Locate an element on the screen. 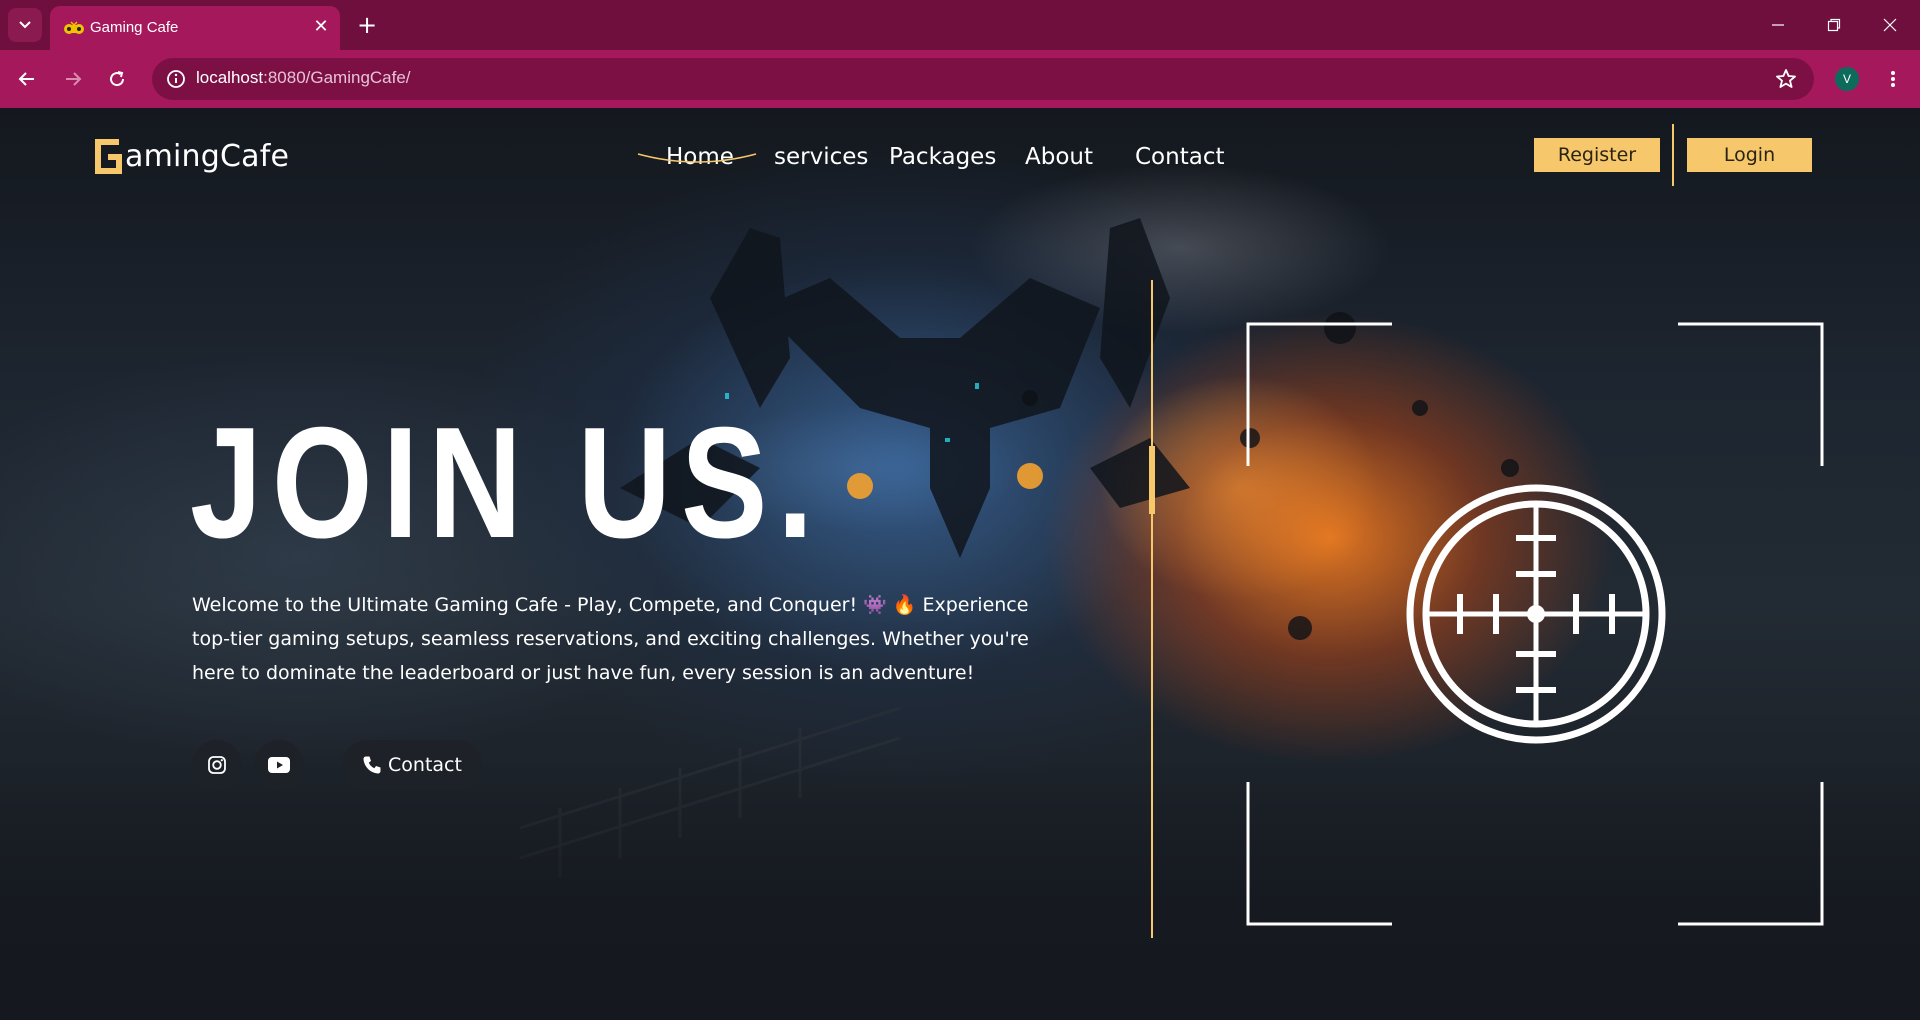 This screenshot has height=1020, width=1920. youtube-icon is located at coordinates (279, 765).